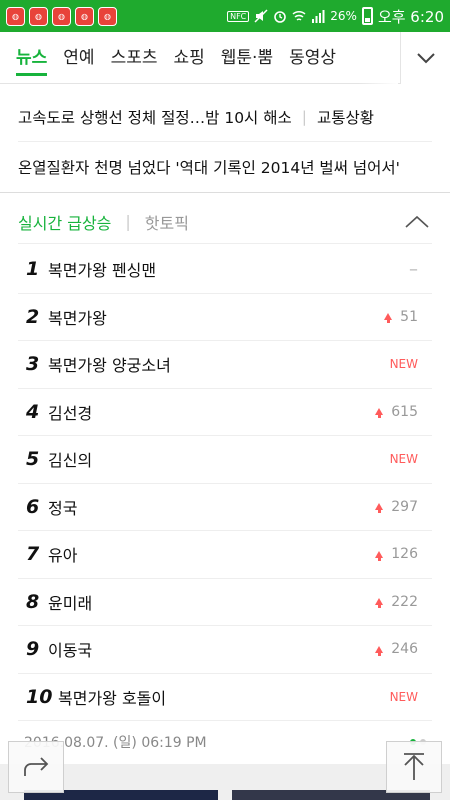  Describe the element at coordinates (109, 366) in the screenshot. I see `rank-term: 복면가왕 양궁소녀` at that location.